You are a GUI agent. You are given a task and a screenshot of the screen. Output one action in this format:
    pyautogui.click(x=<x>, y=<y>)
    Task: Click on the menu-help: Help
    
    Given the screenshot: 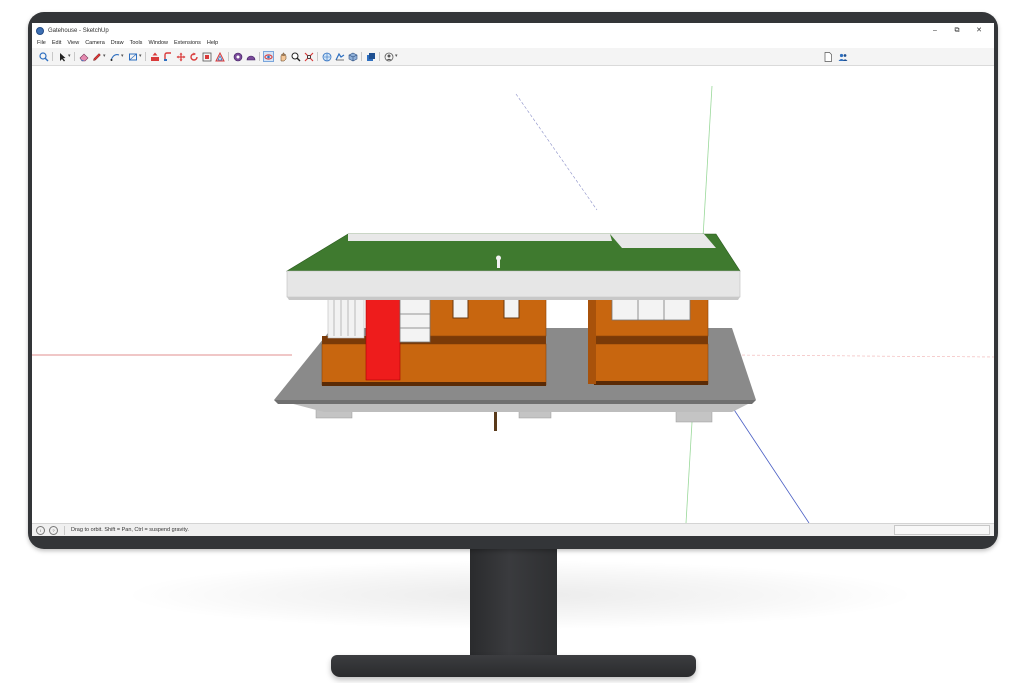 What is the action you would take?
    pyautogui.click(x=212, y=43)
    